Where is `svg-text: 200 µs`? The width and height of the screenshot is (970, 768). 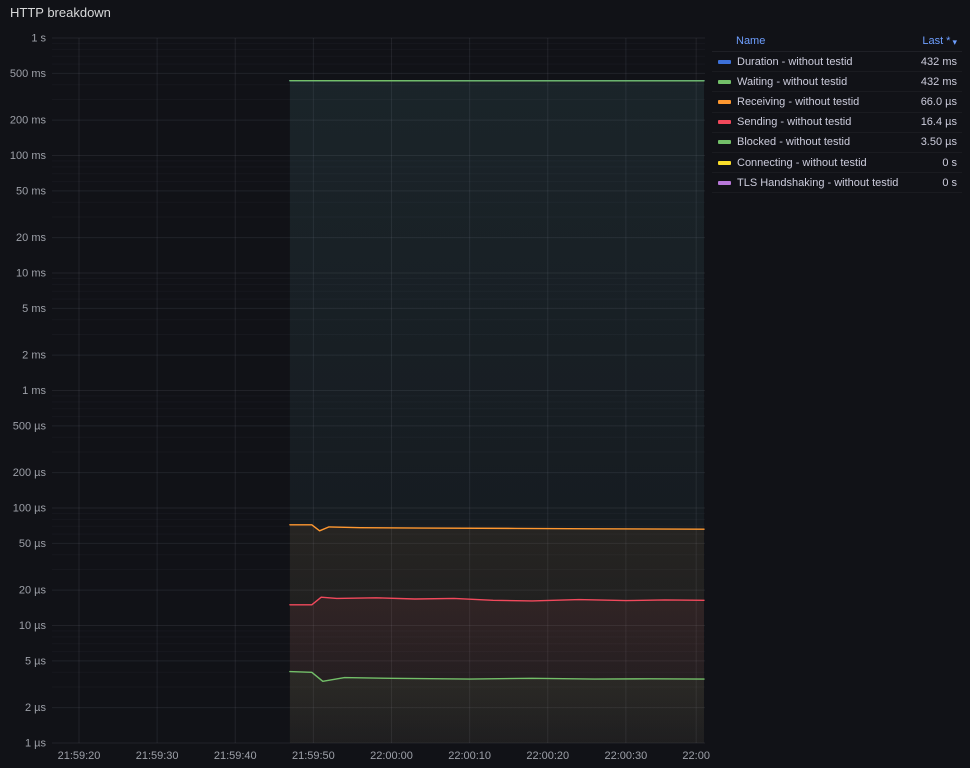
svg-text: 200 µs is located at coordinates (30, 473).